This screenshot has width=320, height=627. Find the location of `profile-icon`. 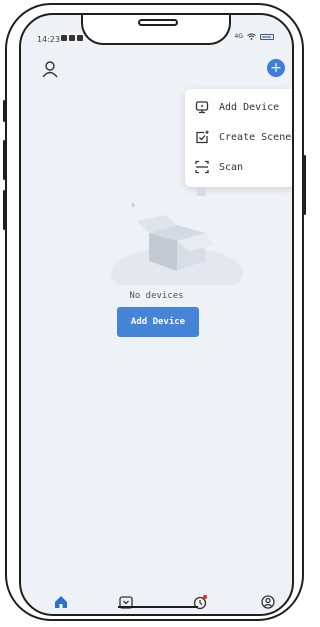

profile-icon is located at coordinates (268, 602).